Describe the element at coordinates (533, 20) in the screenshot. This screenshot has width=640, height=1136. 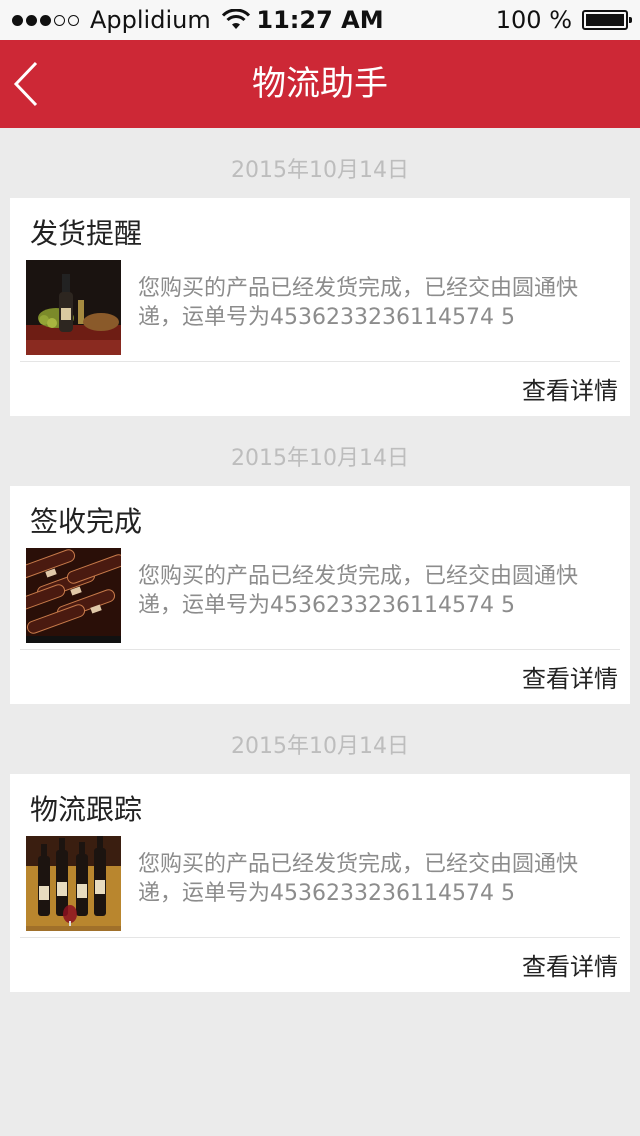
I see `battery-percentage: 100 %` at that location.